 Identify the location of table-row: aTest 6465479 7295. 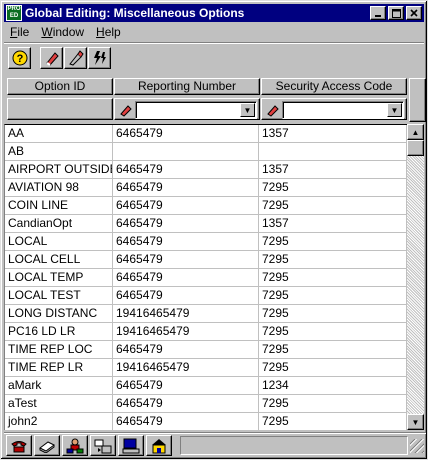
(206, 404).